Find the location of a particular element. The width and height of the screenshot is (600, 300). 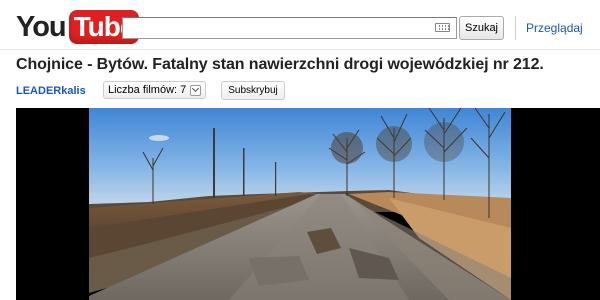

browse-link: Przeglądaj is located at coordinates (554, 28).